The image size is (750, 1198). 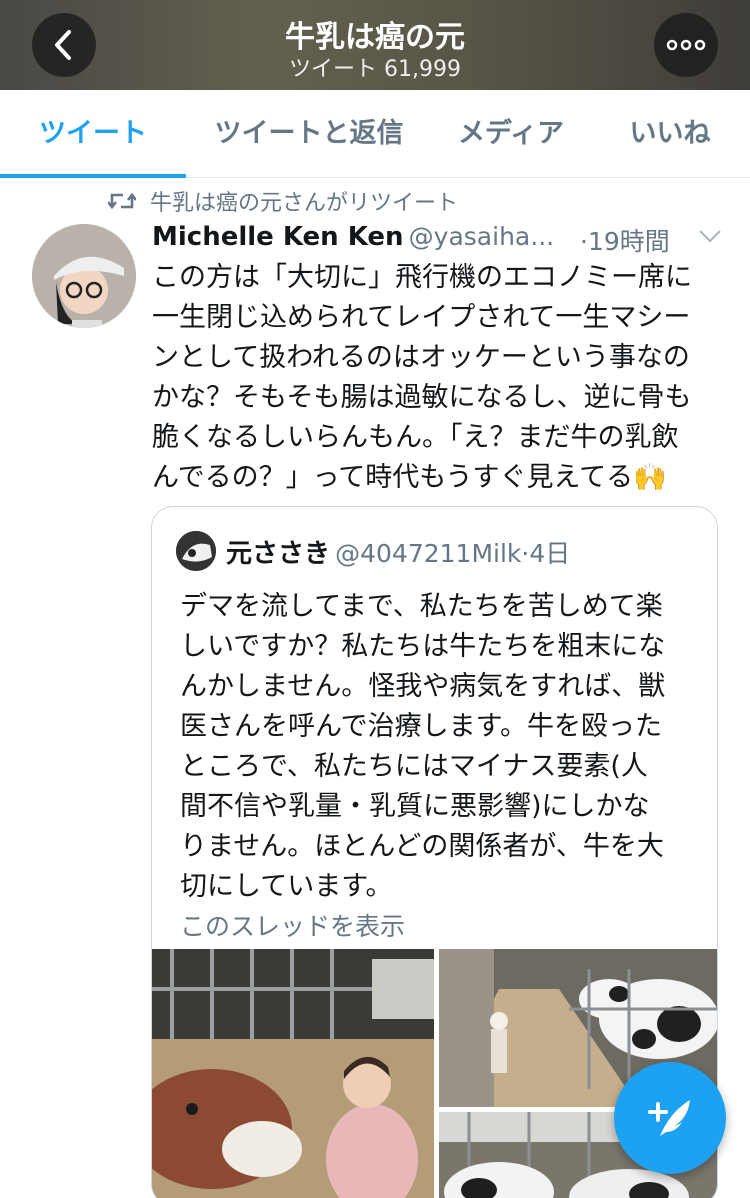 I want to click on tweet-time: ·19時間, so click(x=625, y=241).